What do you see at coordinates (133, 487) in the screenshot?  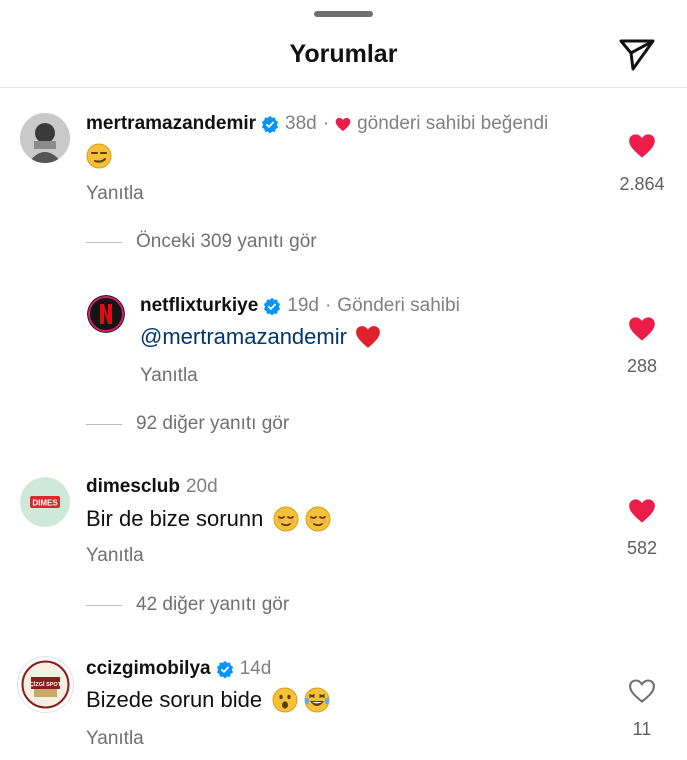 I see `username: dimesclub` at bounding box center [133, 487].